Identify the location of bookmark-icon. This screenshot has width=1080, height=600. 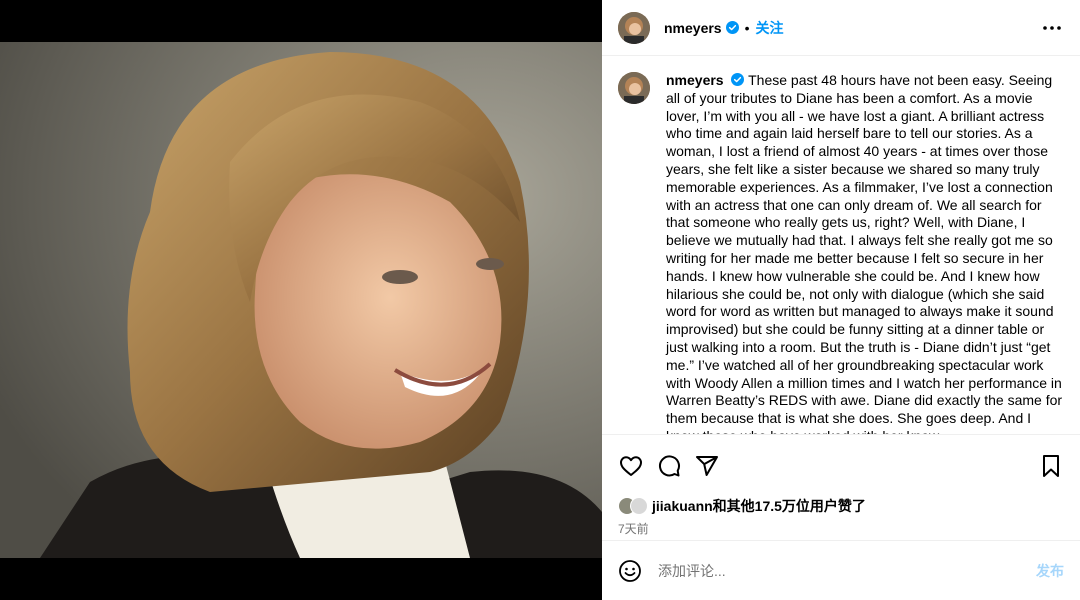
(1051, 466).